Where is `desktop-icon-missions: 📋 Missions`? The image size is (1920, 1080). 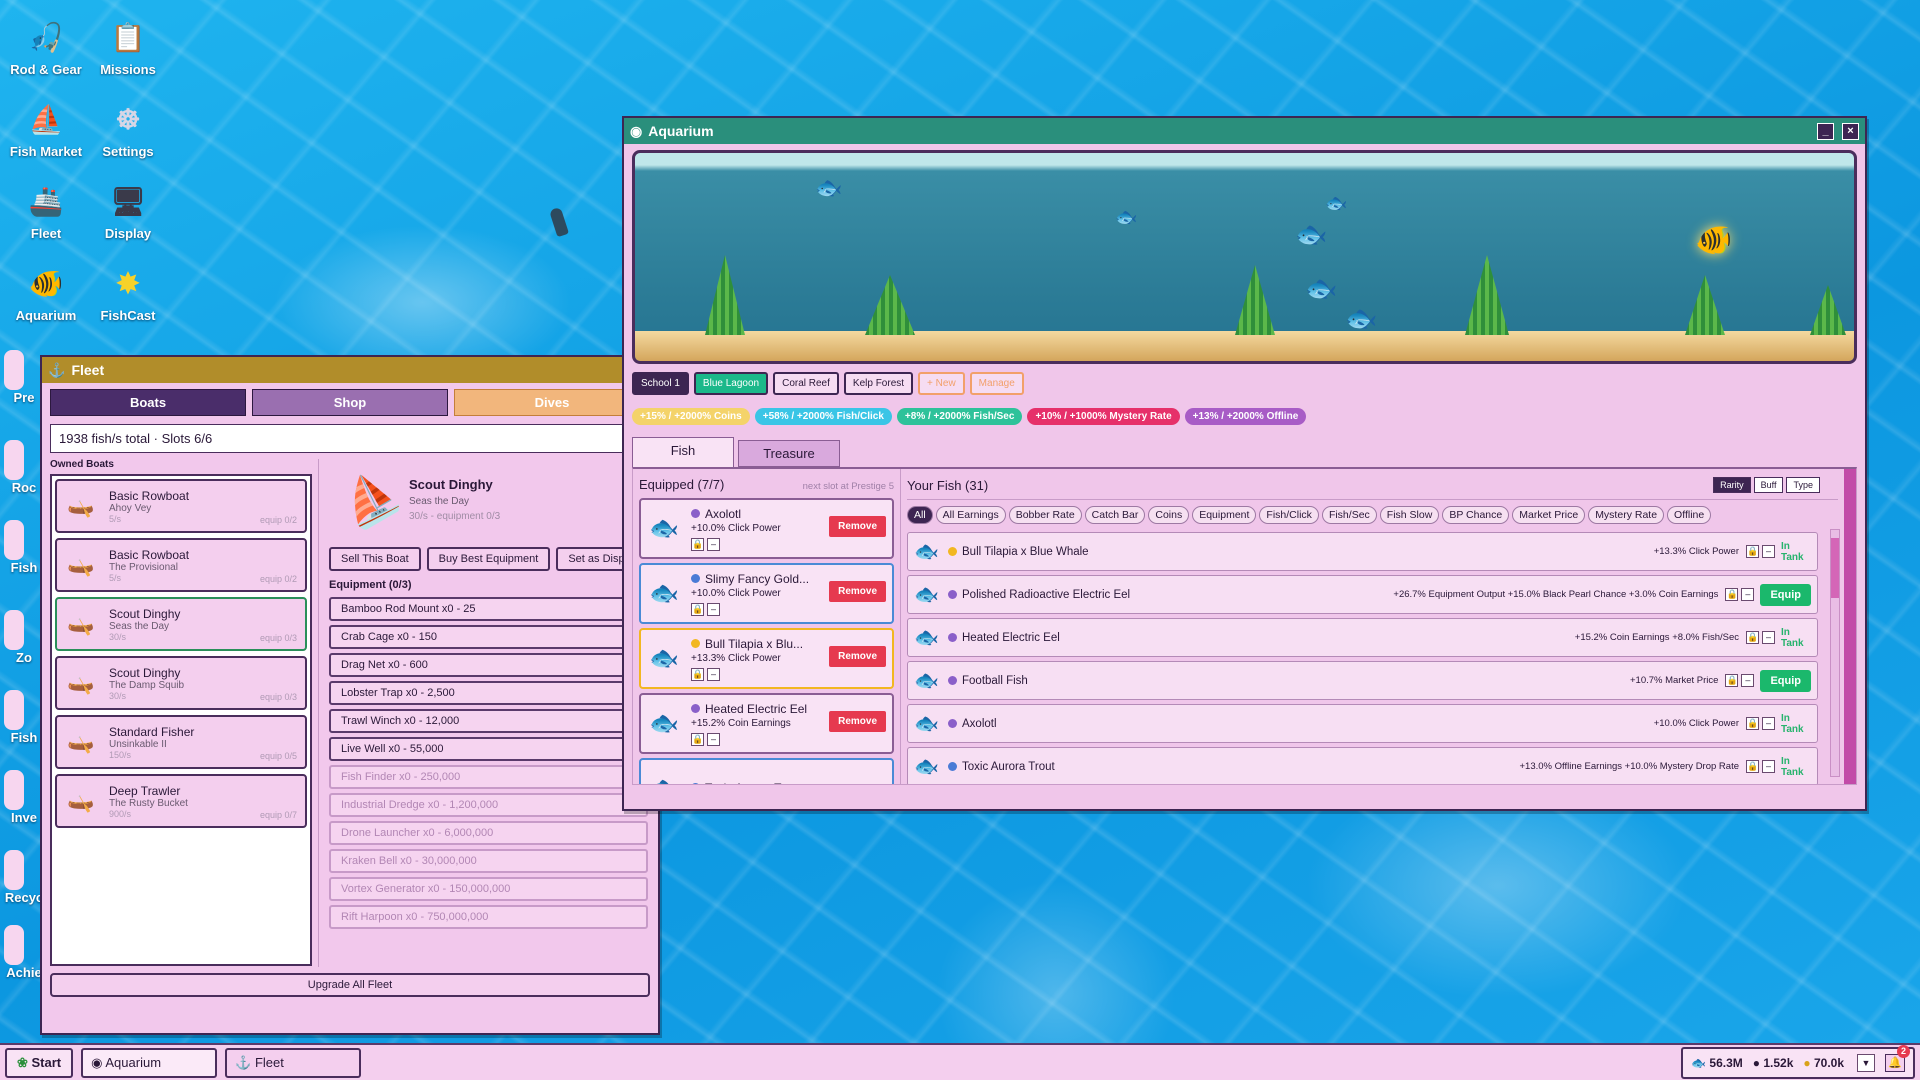
desktop-icon-missions: 📋 Missions is located at coordinates (128, 47).